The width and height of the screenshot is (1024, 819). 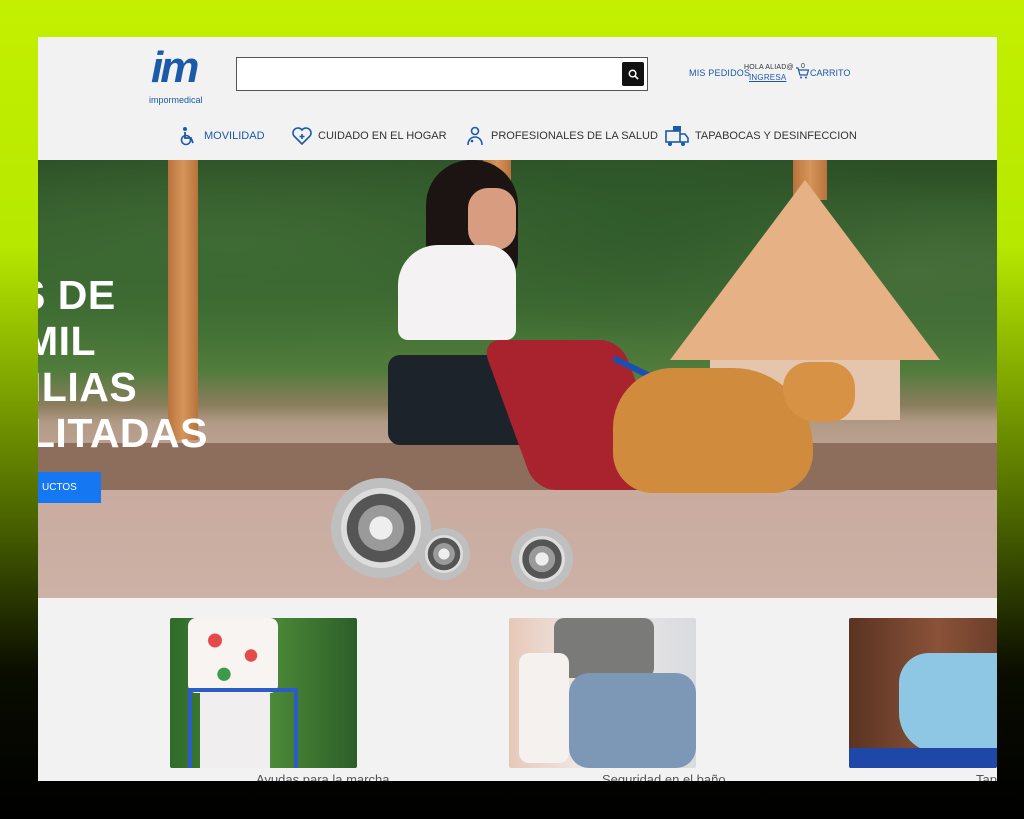 What do you see at coordinates (188, 136) in the screenshot?
I see `wheelchair-icon` at bounding box center [188, 136].